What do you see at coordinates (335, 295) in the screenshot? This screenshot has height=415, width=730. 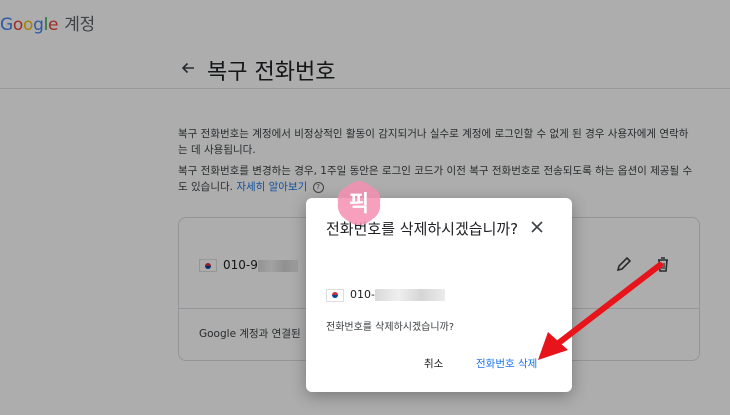 I see `korea-flag-icon` at bounding box center [335, 295].